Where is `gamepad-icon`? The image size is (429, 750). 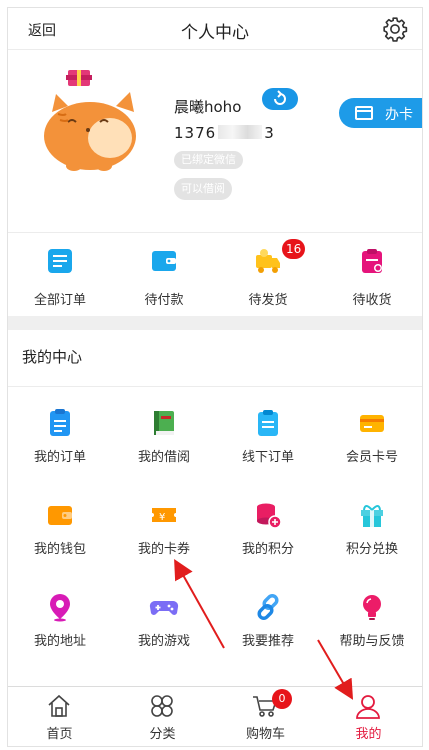 gamepad-icon is located at coordinates (164, 607).